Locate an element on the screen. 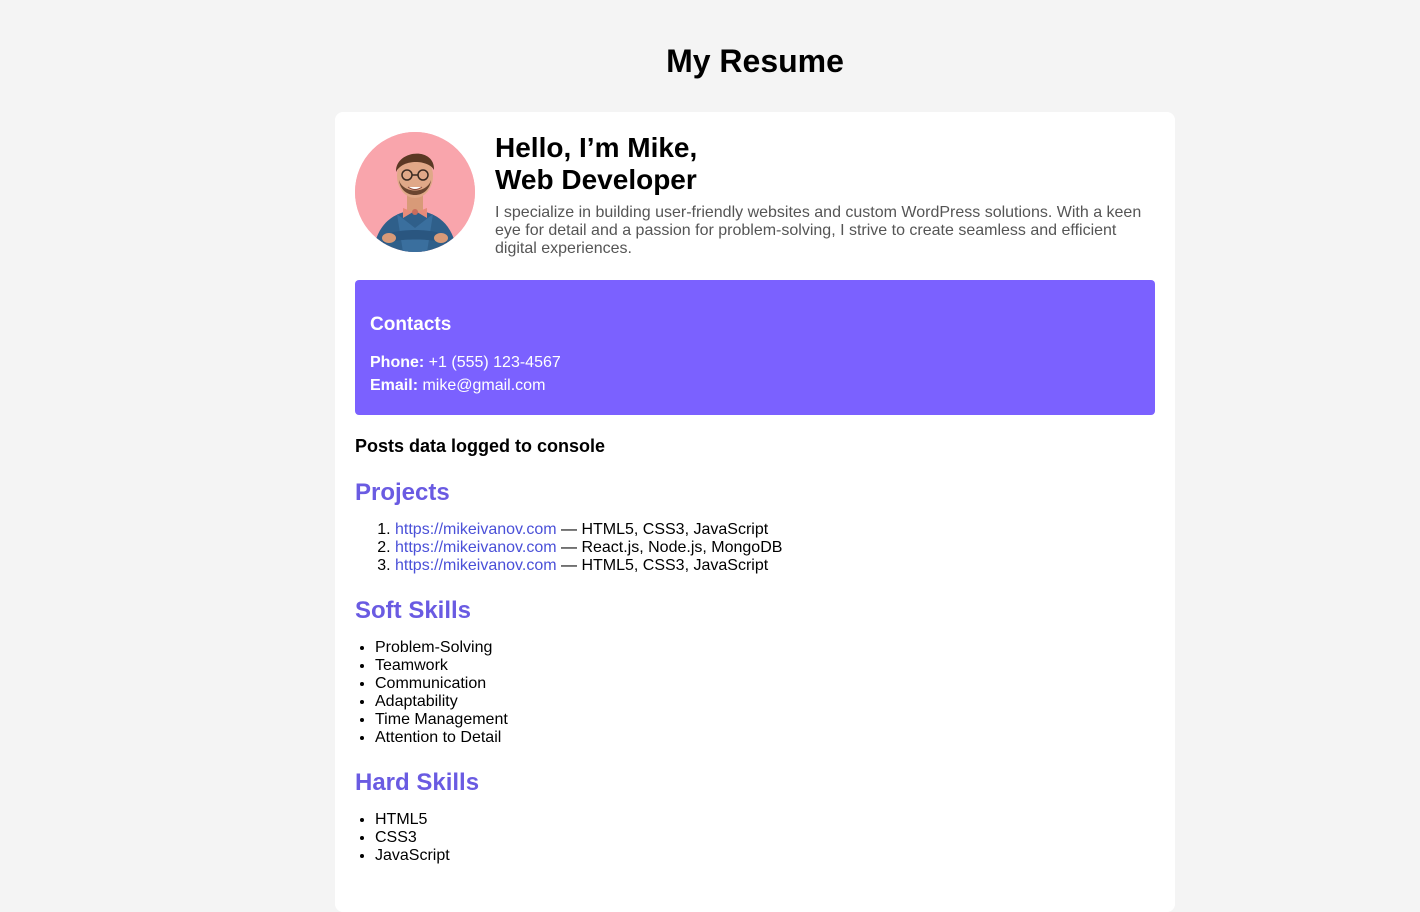  posts-note: Posts data logged to console is located at coordinates (480, 446).